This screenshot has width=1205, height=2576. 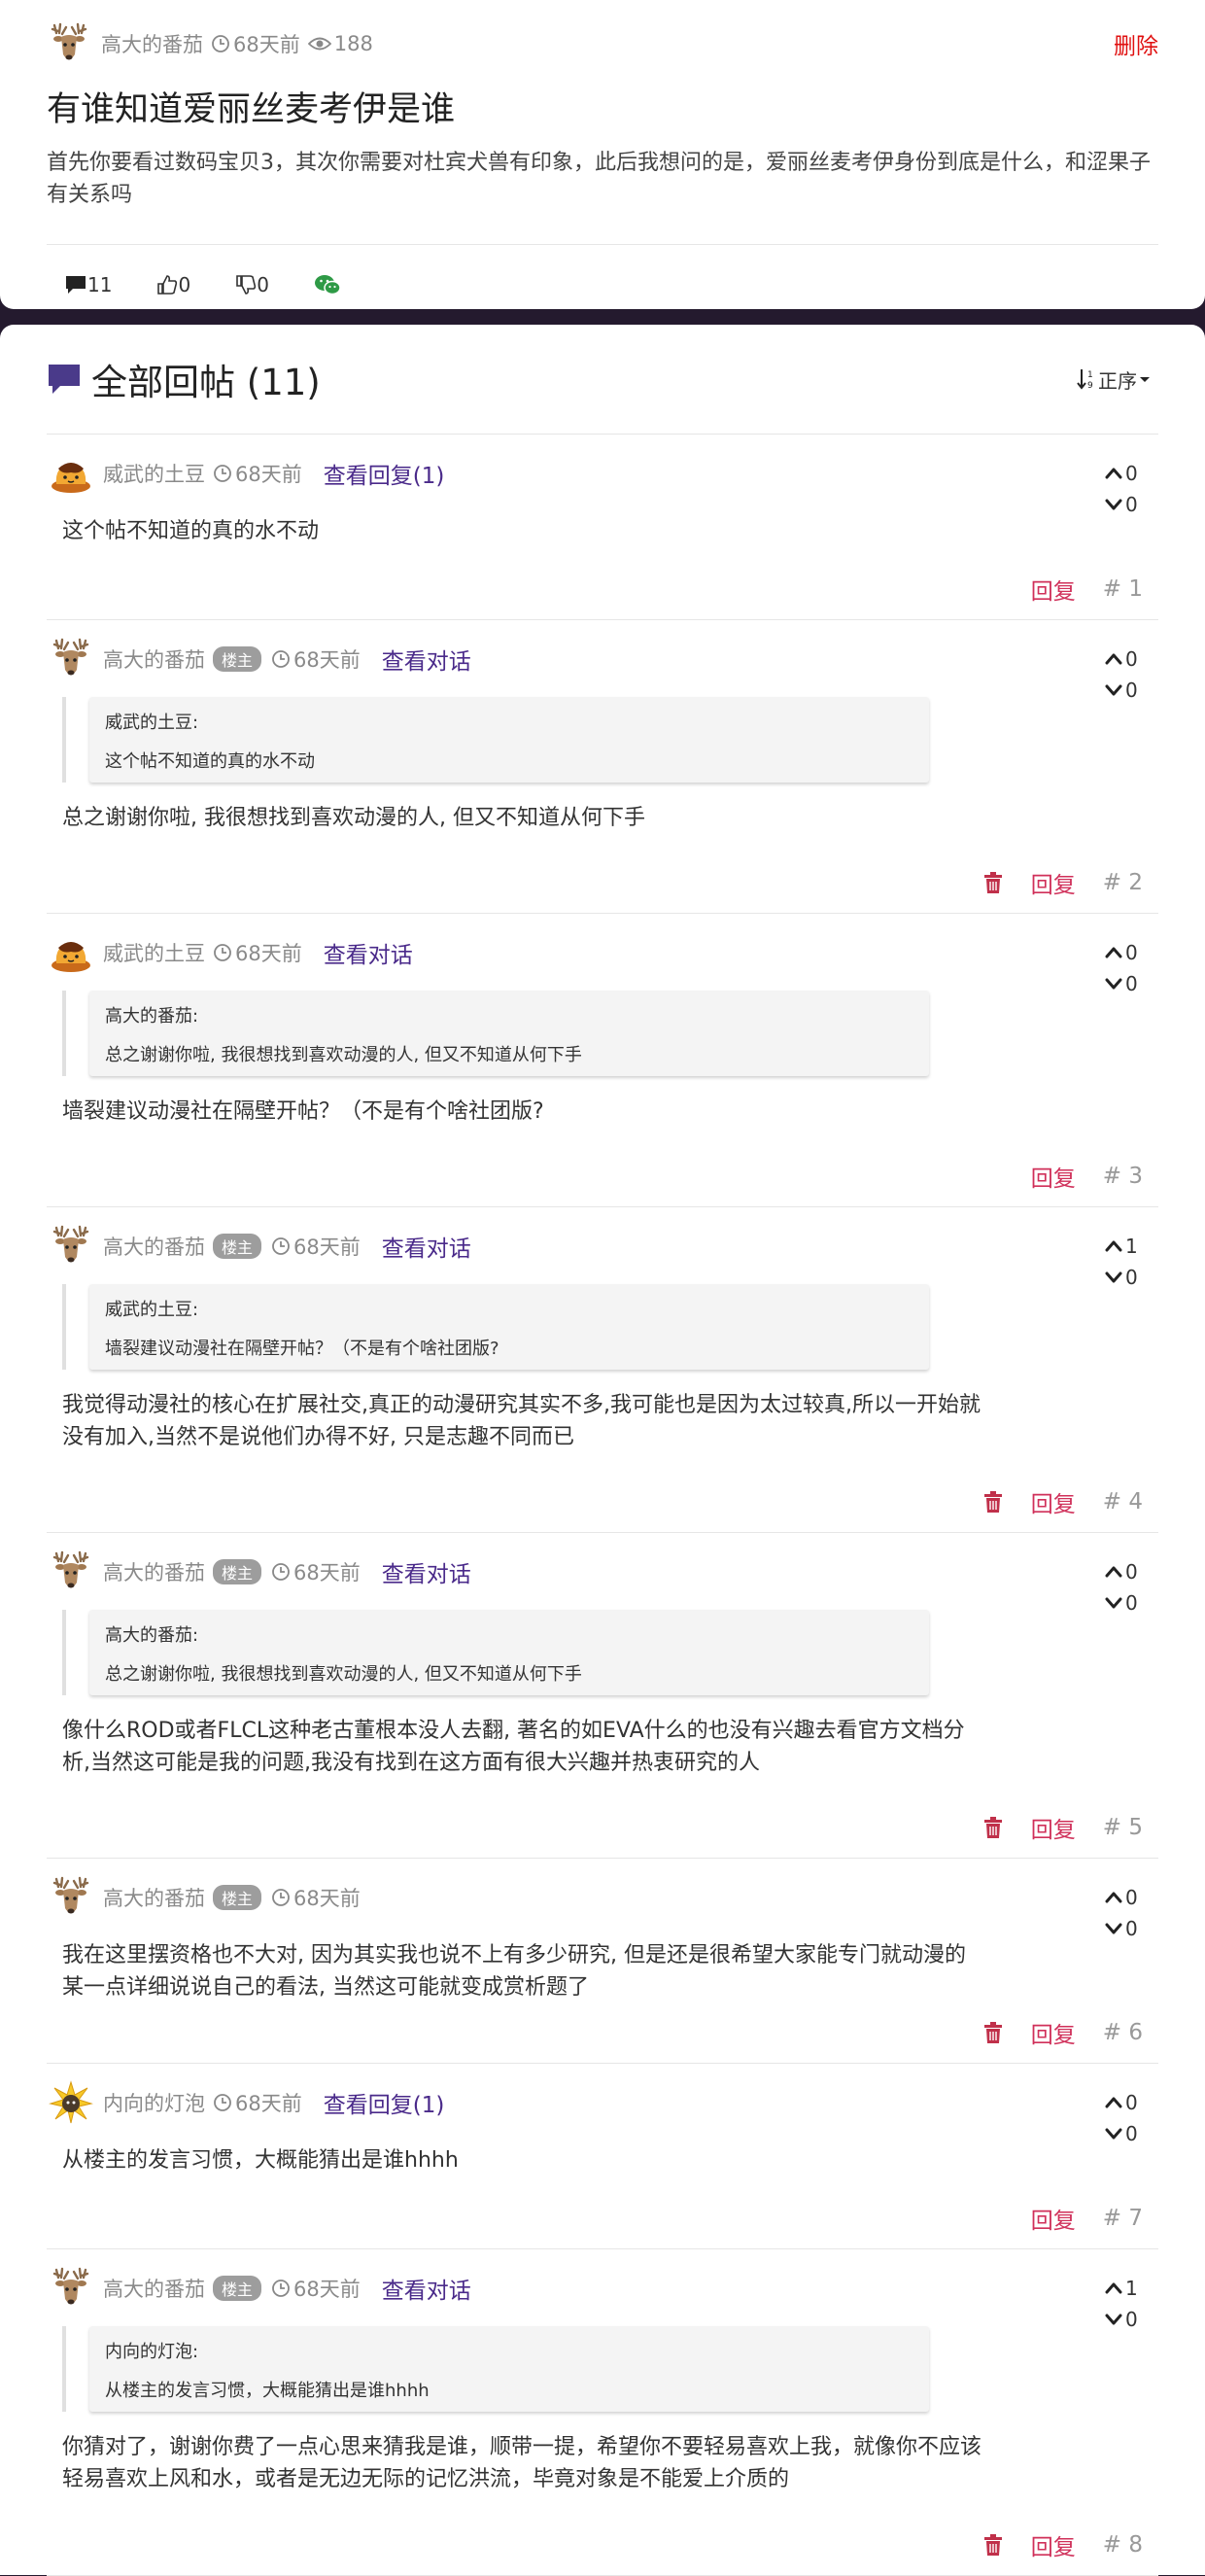 I want to click on vote-box: 00, so click(x=1123, y=2118).